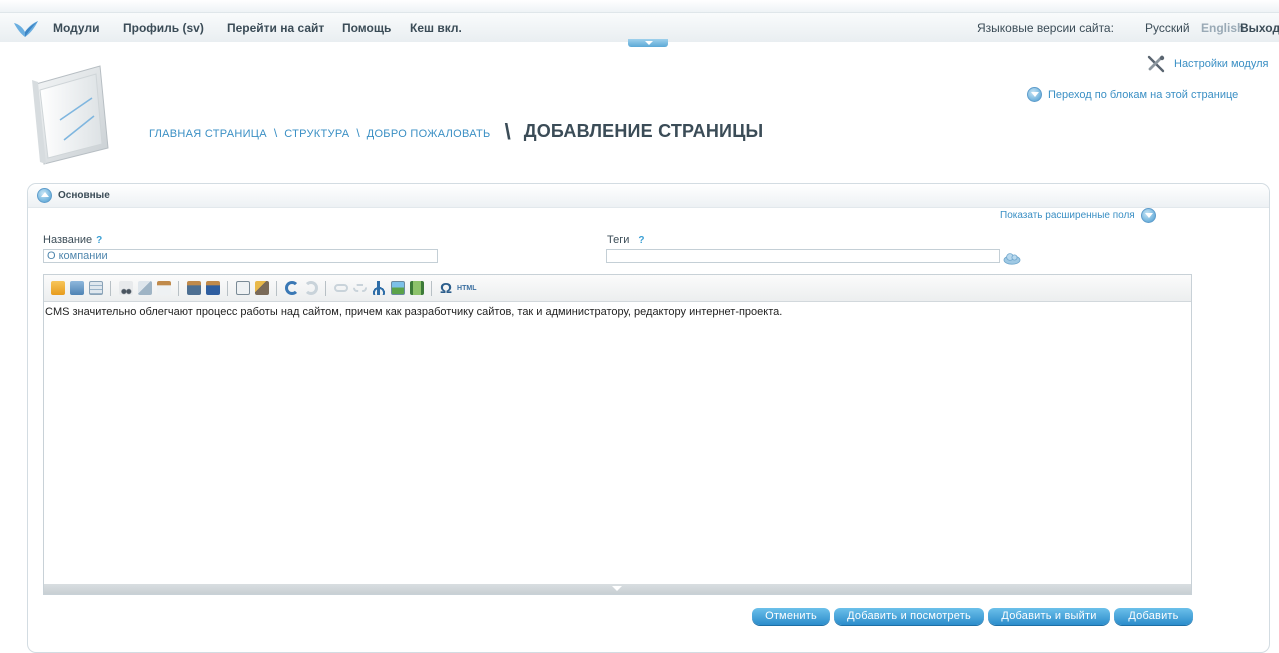 The height and width of the screenshot is (653, 1279). I want to click on redo-icon, so click(310, 288).